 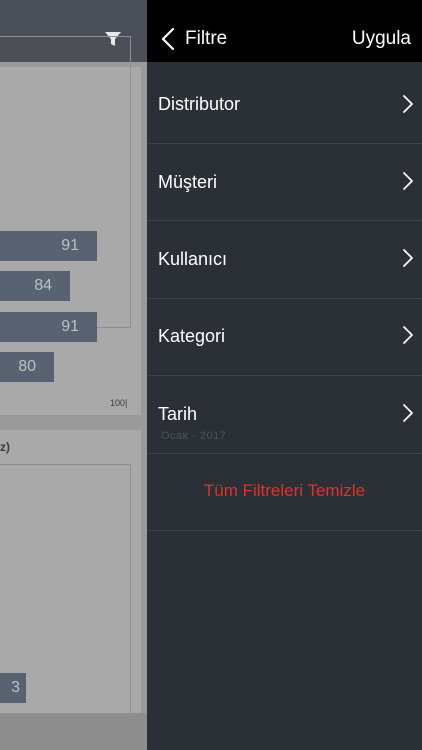 What do you see at coordinates (193, 259) in the screenshot?
I see `filter-row-label: Kullanıcı` at bounding box center [193, 259].